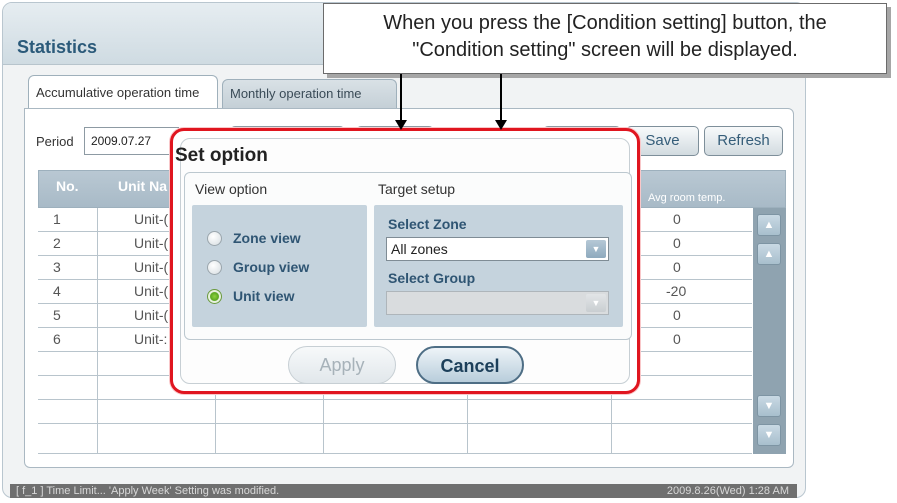  What do you see at coordinates (57, 47) in the screenshot?
I see `page-title: Statistics` at bounding box center [57, 47].